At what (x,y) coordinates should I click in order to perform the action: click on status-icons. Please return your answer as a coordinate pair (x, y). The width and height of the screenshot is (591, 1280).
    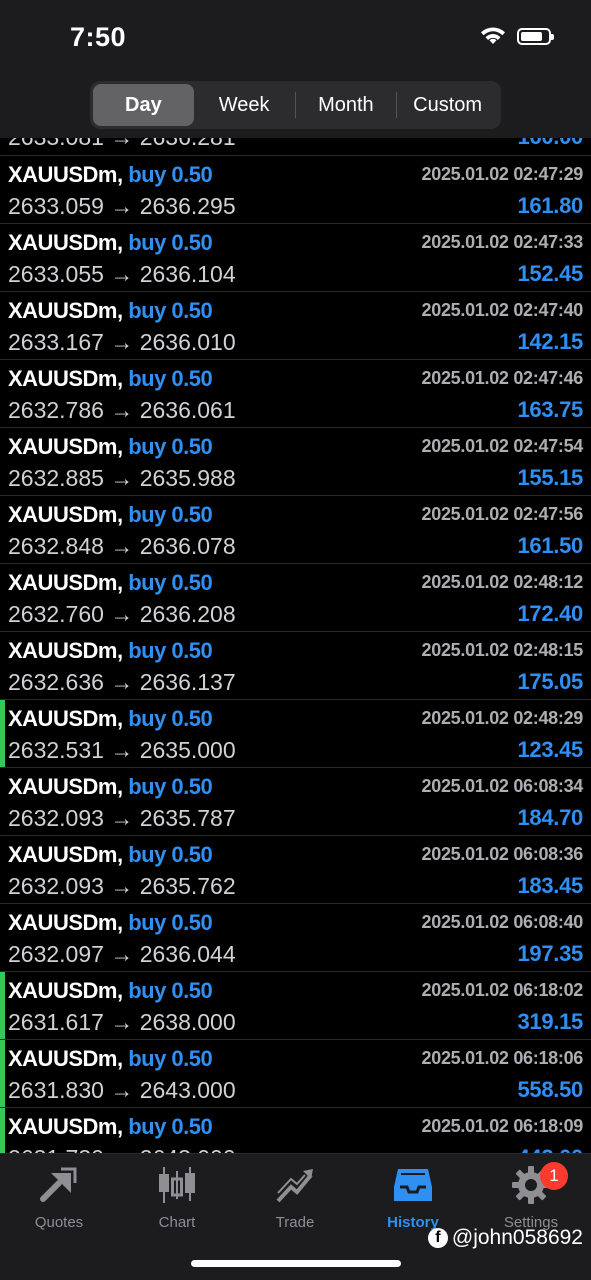
    Looking at the image, I should click on (516, 36).